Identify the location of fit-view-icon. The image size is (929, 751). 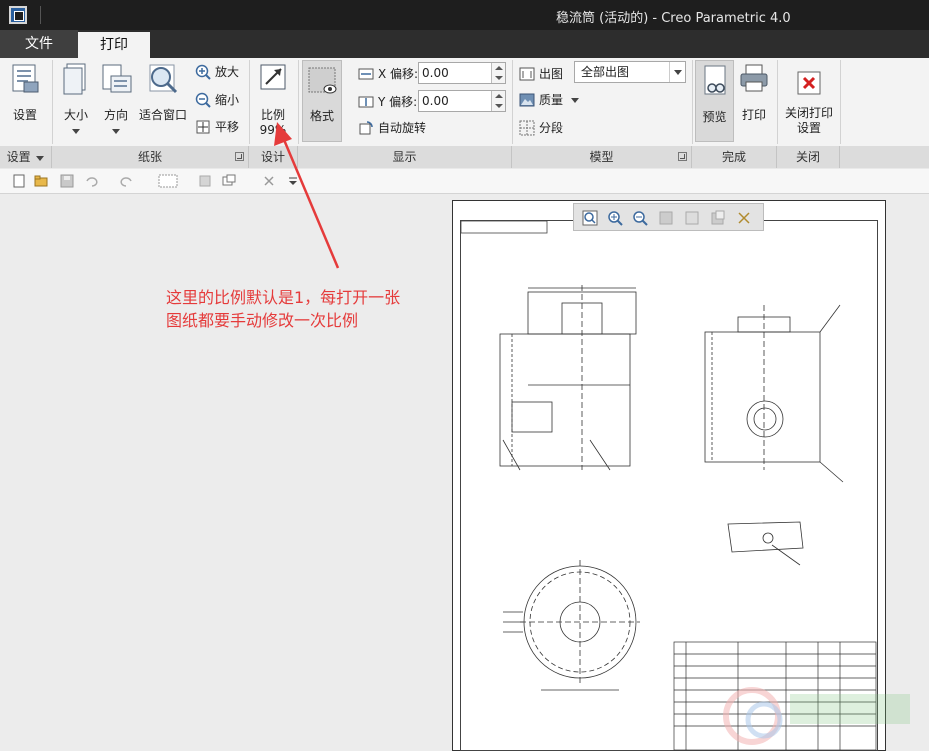
(590, 218).